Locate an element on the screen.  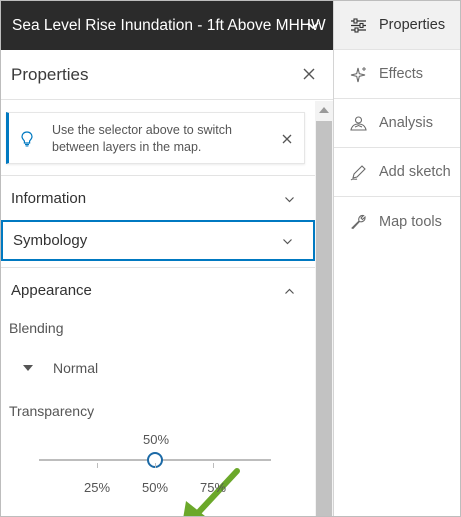
information-label: Information is located at coordinates (49, 198).